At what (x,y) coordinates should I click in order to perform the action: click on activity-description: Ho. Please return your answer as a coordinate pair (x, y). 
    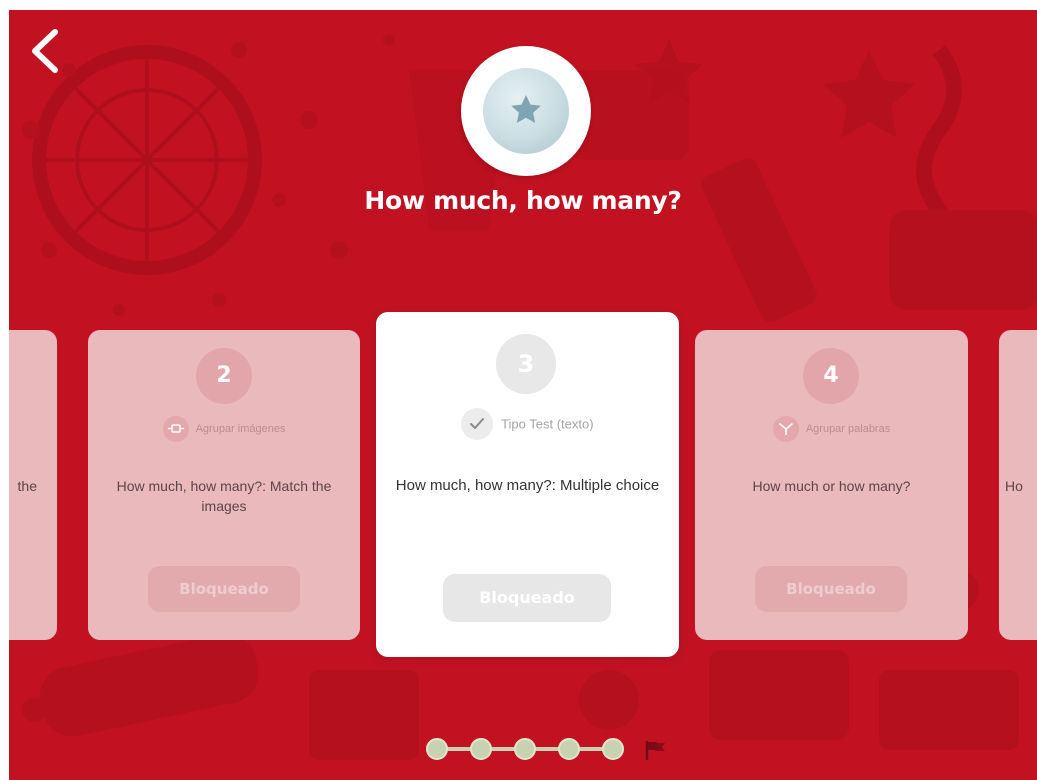
    Looking at the image, I should click on (1014, 486).